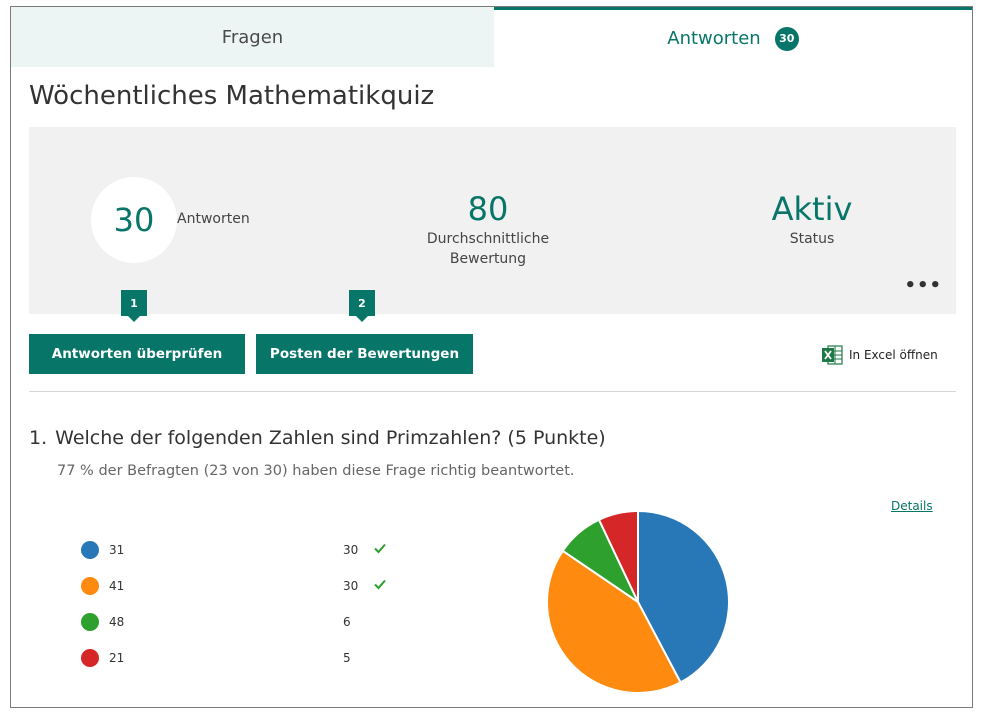 This screenshot has width=984, height=714. Describe the element at coordinates (117, 658) in the screenshot. I see `legend-label: 21` at that location.